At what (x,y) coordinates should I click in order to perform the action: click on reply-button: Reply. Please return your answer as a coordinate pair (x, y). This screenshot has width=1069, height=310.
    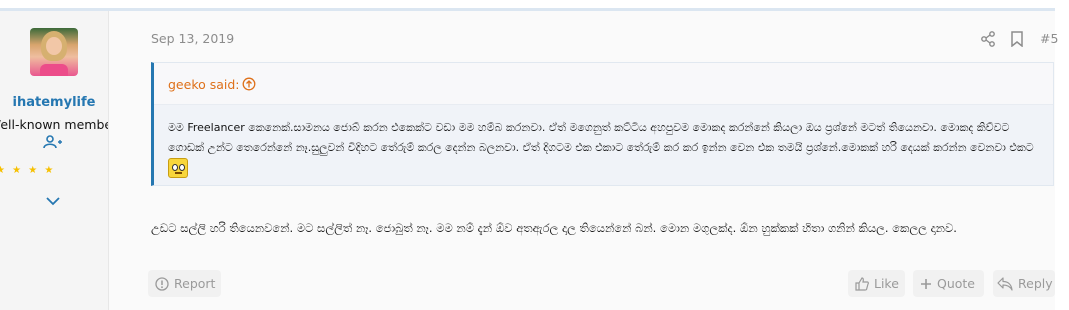
    Looking at the image, I should click on (1024, 283).